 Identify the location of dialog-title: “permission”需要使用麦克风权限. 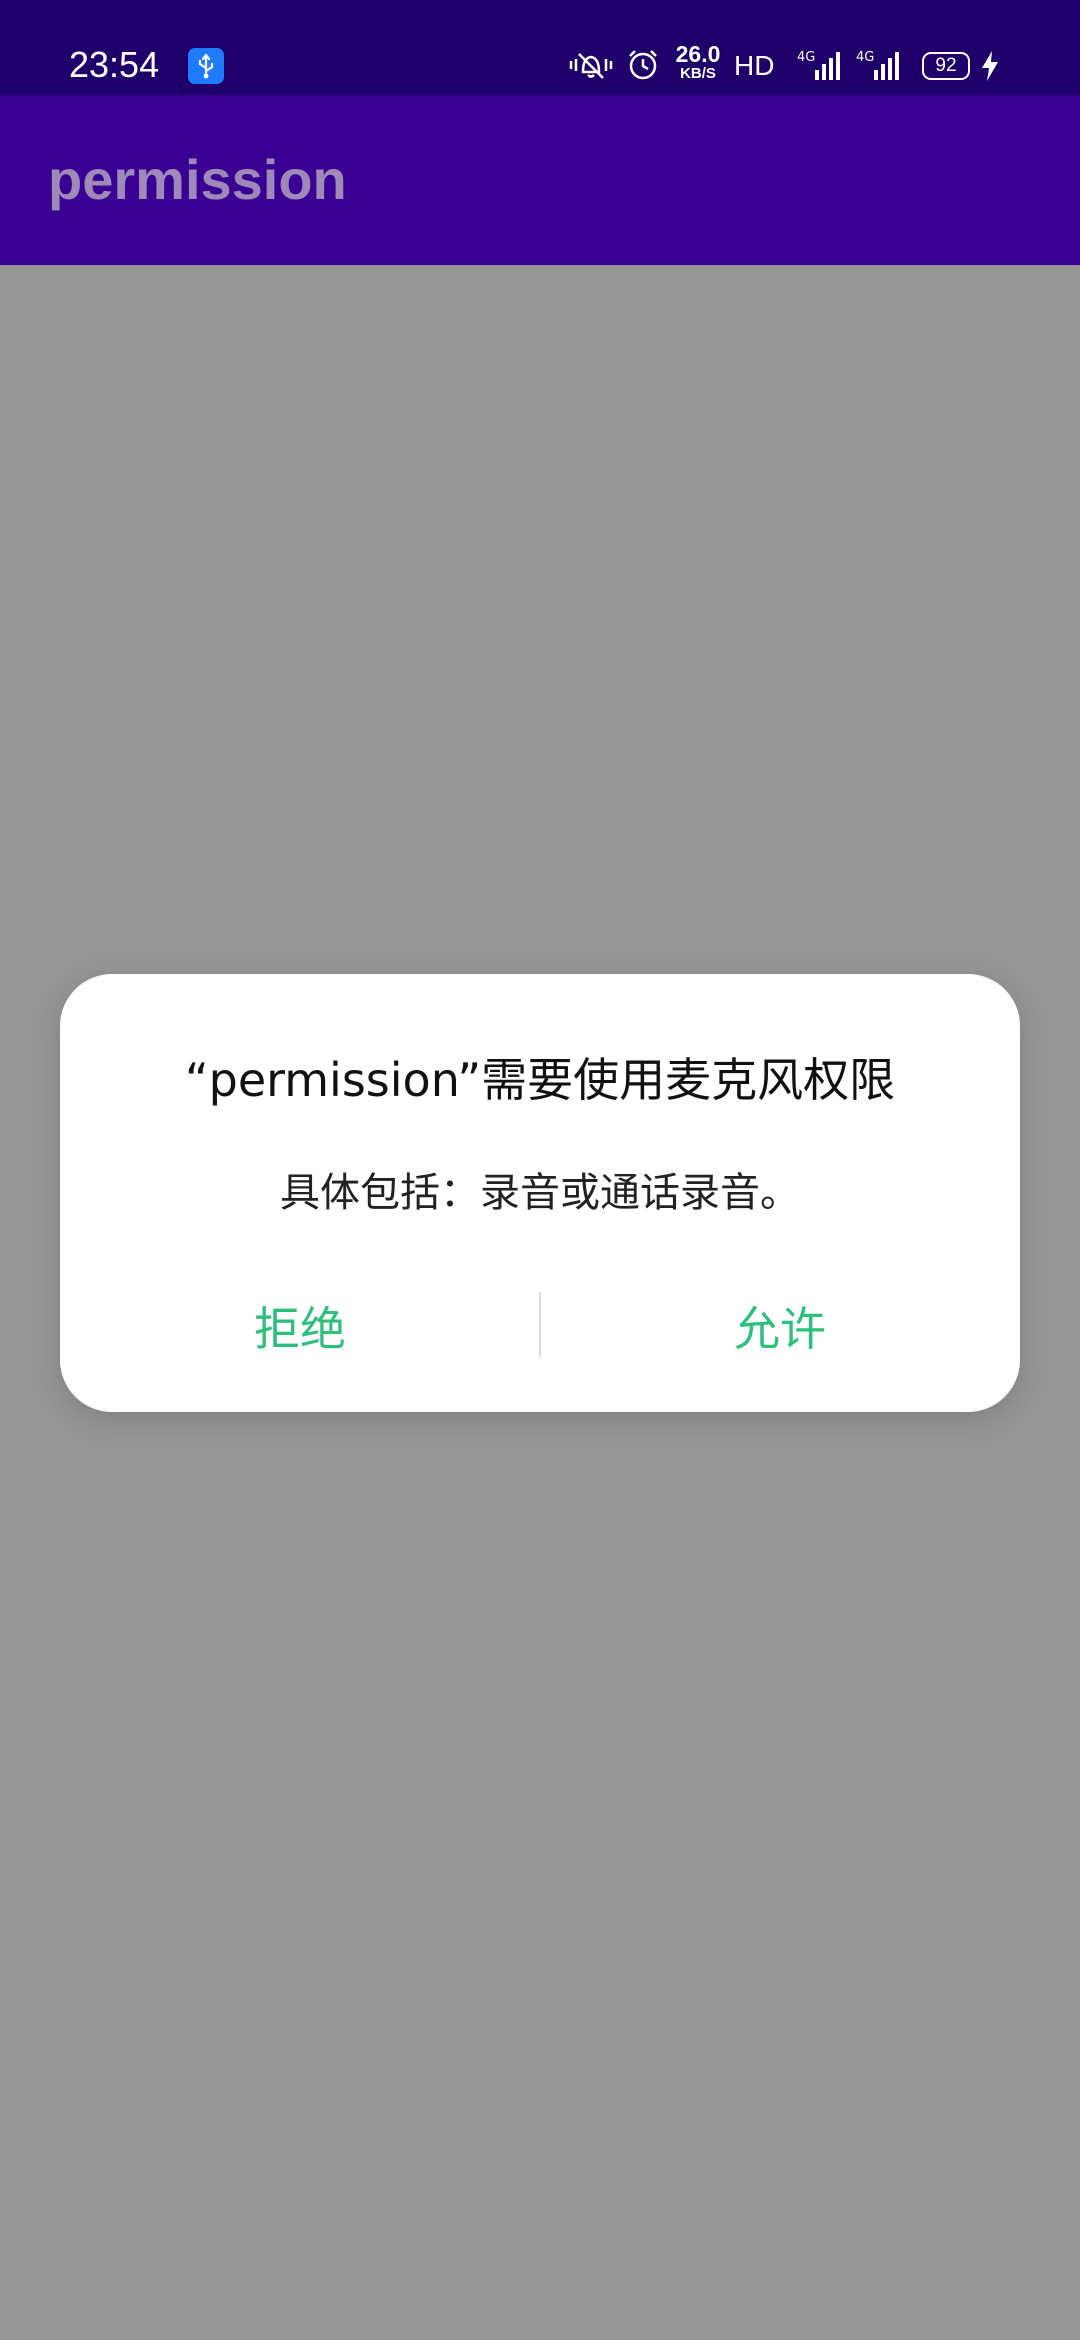
(540, 1080).